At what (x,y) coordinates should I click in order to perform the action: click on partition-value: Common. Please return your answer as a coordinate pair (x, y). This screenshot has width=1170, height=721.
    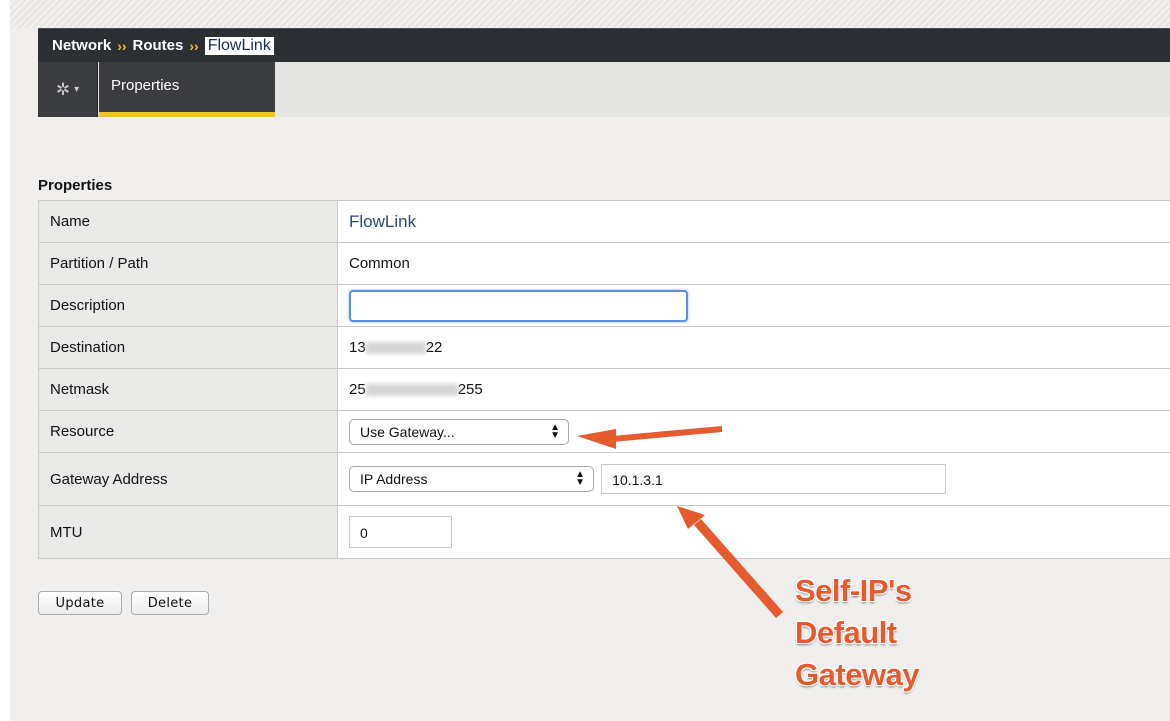
    Looking at the image, I should click on (753, 263).